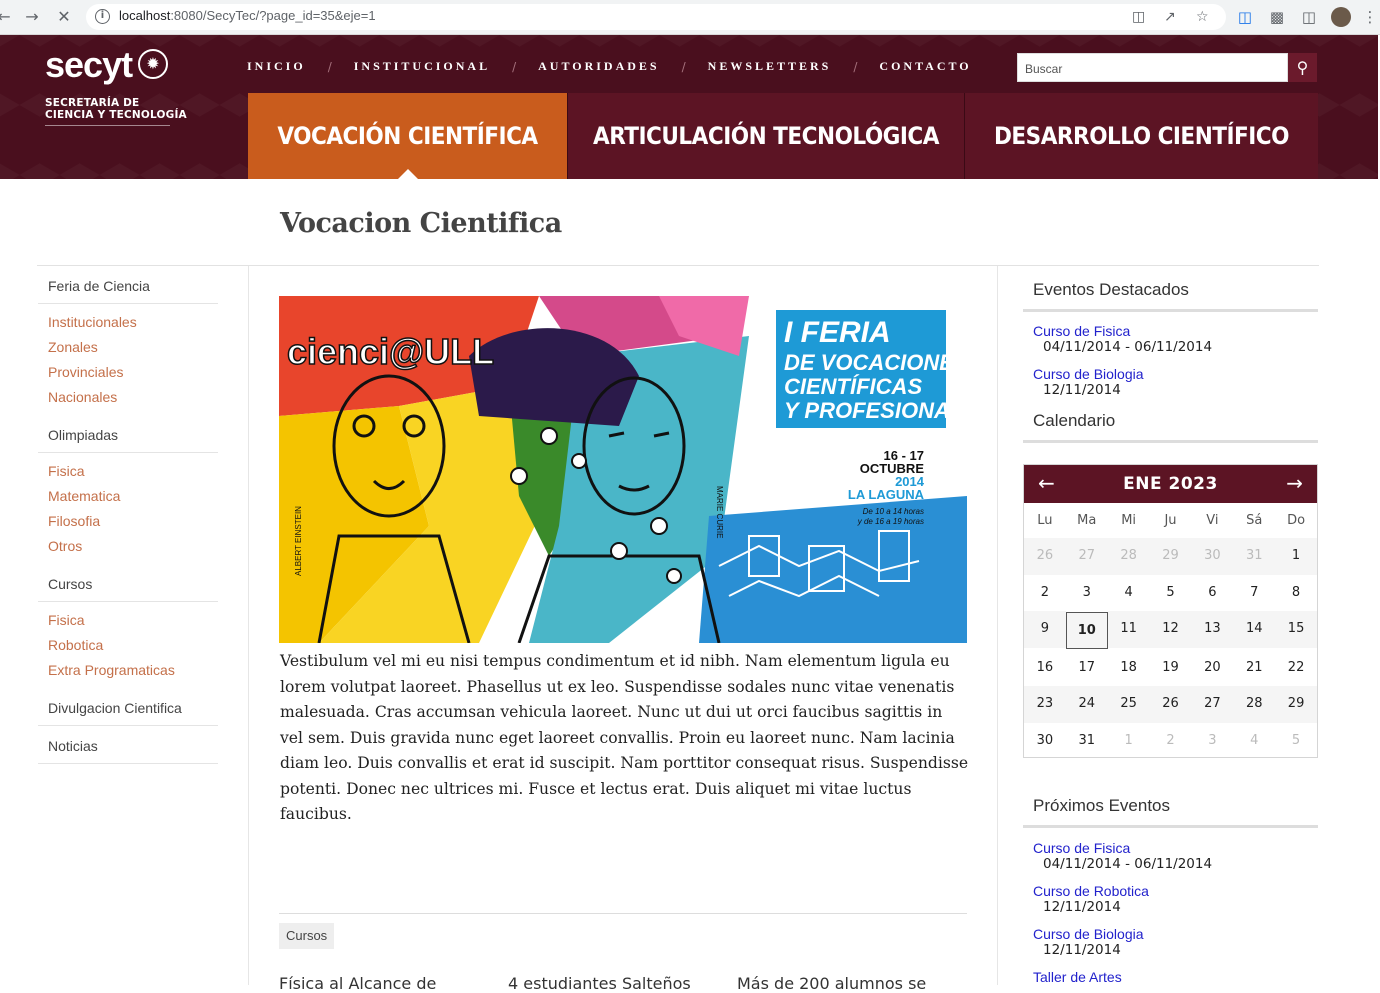 The width and height of the screenshot is (1380, 993). I want to click on calendar-day: 20, so click(1212, 668).